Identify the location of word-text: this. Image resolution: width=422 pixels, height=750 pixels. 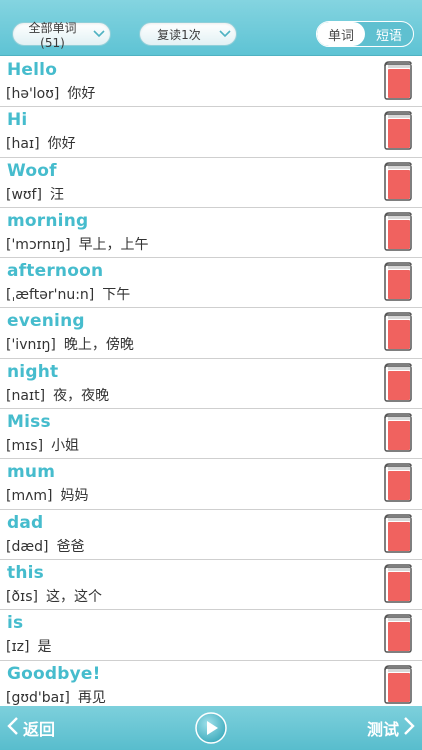
(25, 572).